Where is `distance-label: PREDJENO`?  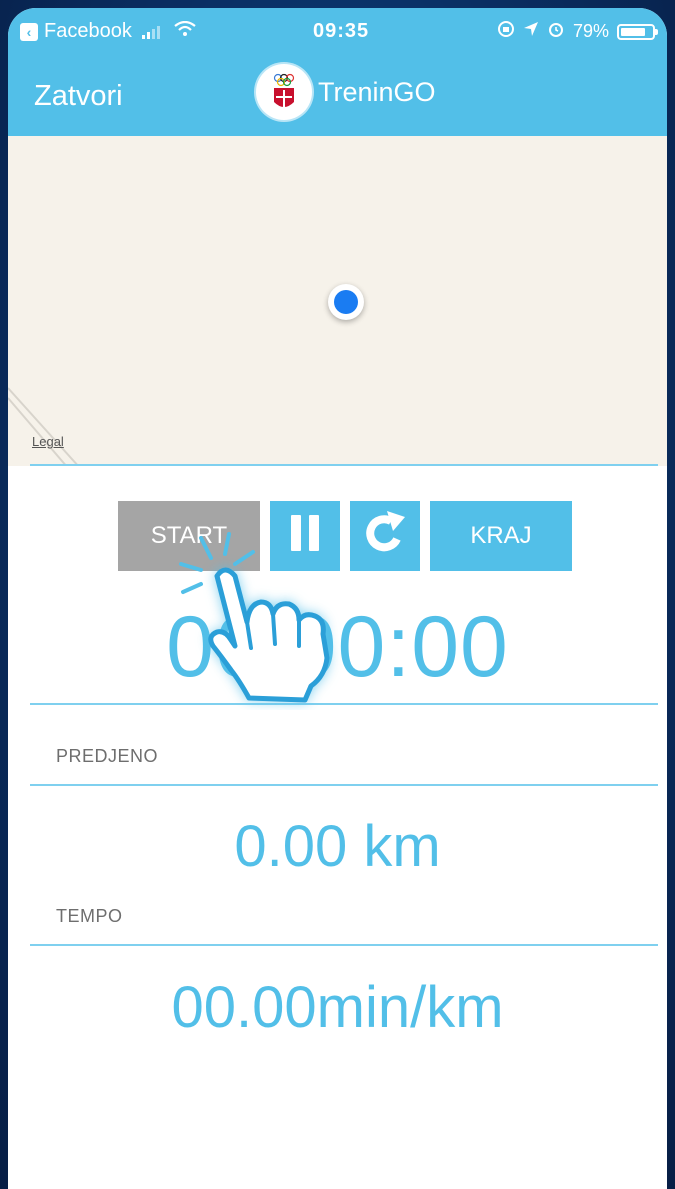
distance-label: PREDJENO is located at coordinates (107, 756).